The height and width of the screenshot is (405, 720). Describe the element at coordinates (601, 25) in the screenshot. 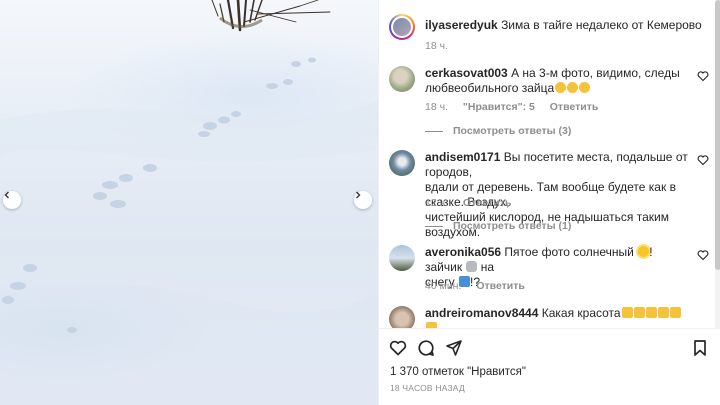

I see `caption-text: Зима в тайге недалеко от Кемерово` at that location.